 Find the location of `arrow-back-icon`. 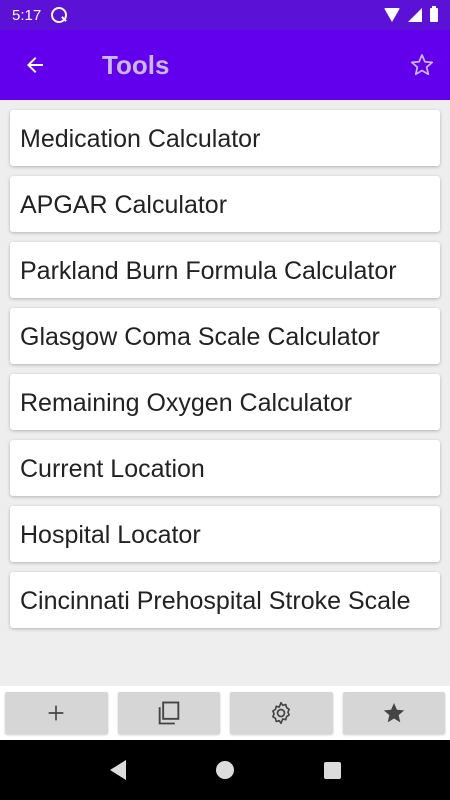

arrow-back-icon is located at coordinates (35, 65).